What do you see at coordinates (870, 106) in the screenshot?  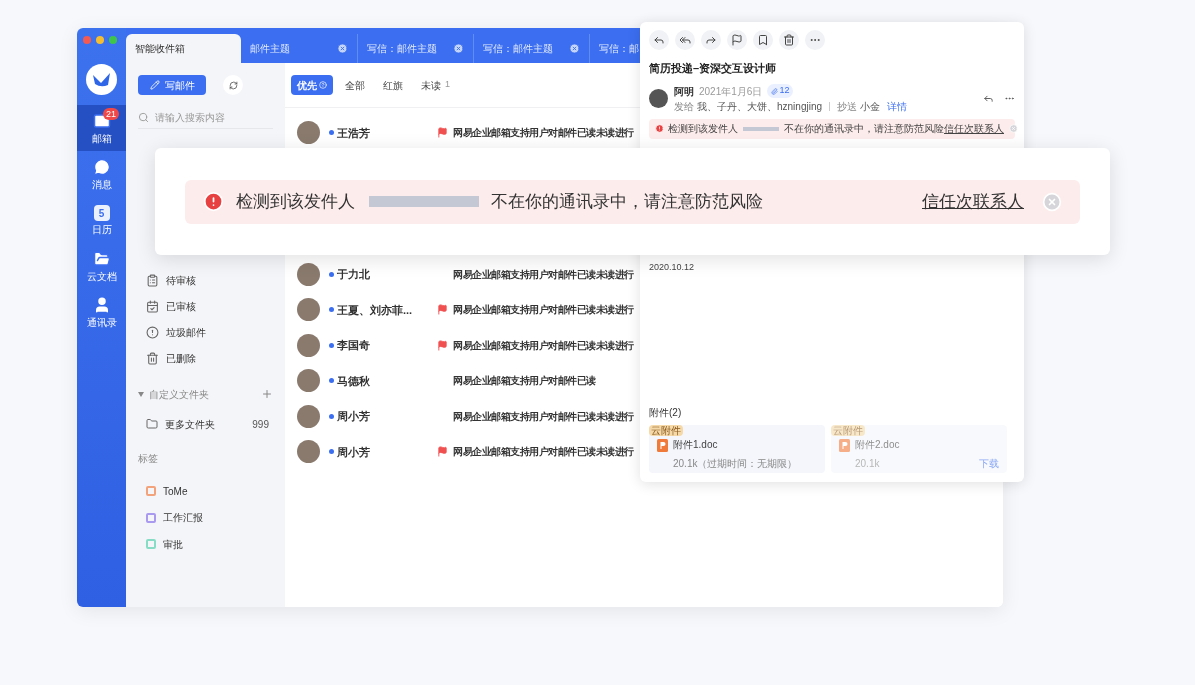 I see `cc-recipients: 小金` at bounding box center [870, 106].